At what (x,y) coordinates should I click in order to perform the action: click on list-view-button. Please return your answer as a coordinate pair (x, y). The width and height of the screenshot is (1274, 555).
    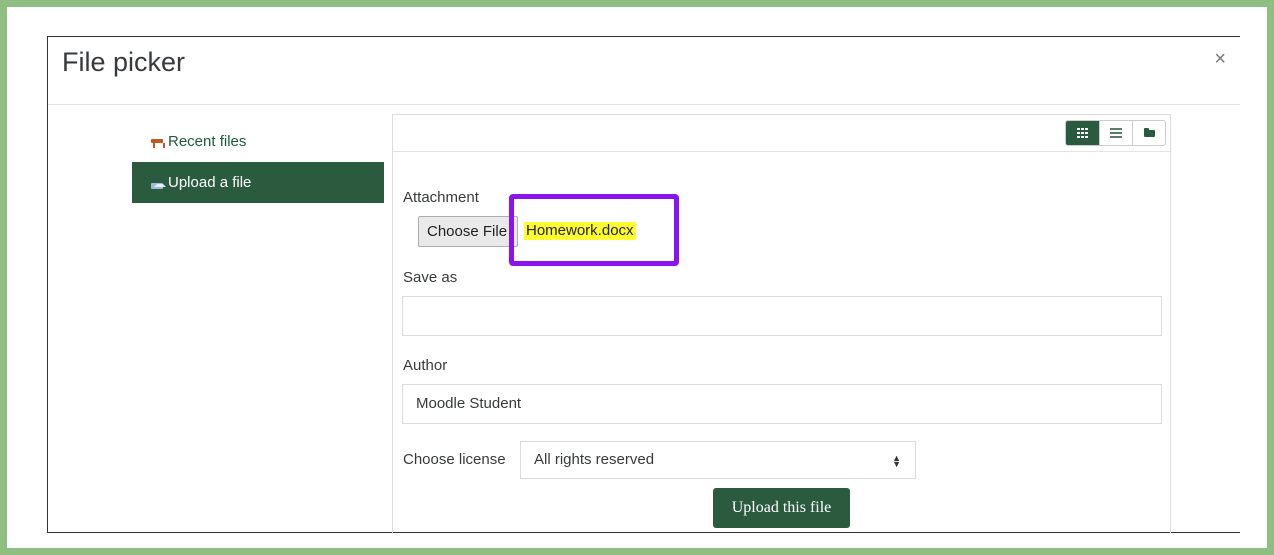
    Looking at the image, I should click on (1115, 133).